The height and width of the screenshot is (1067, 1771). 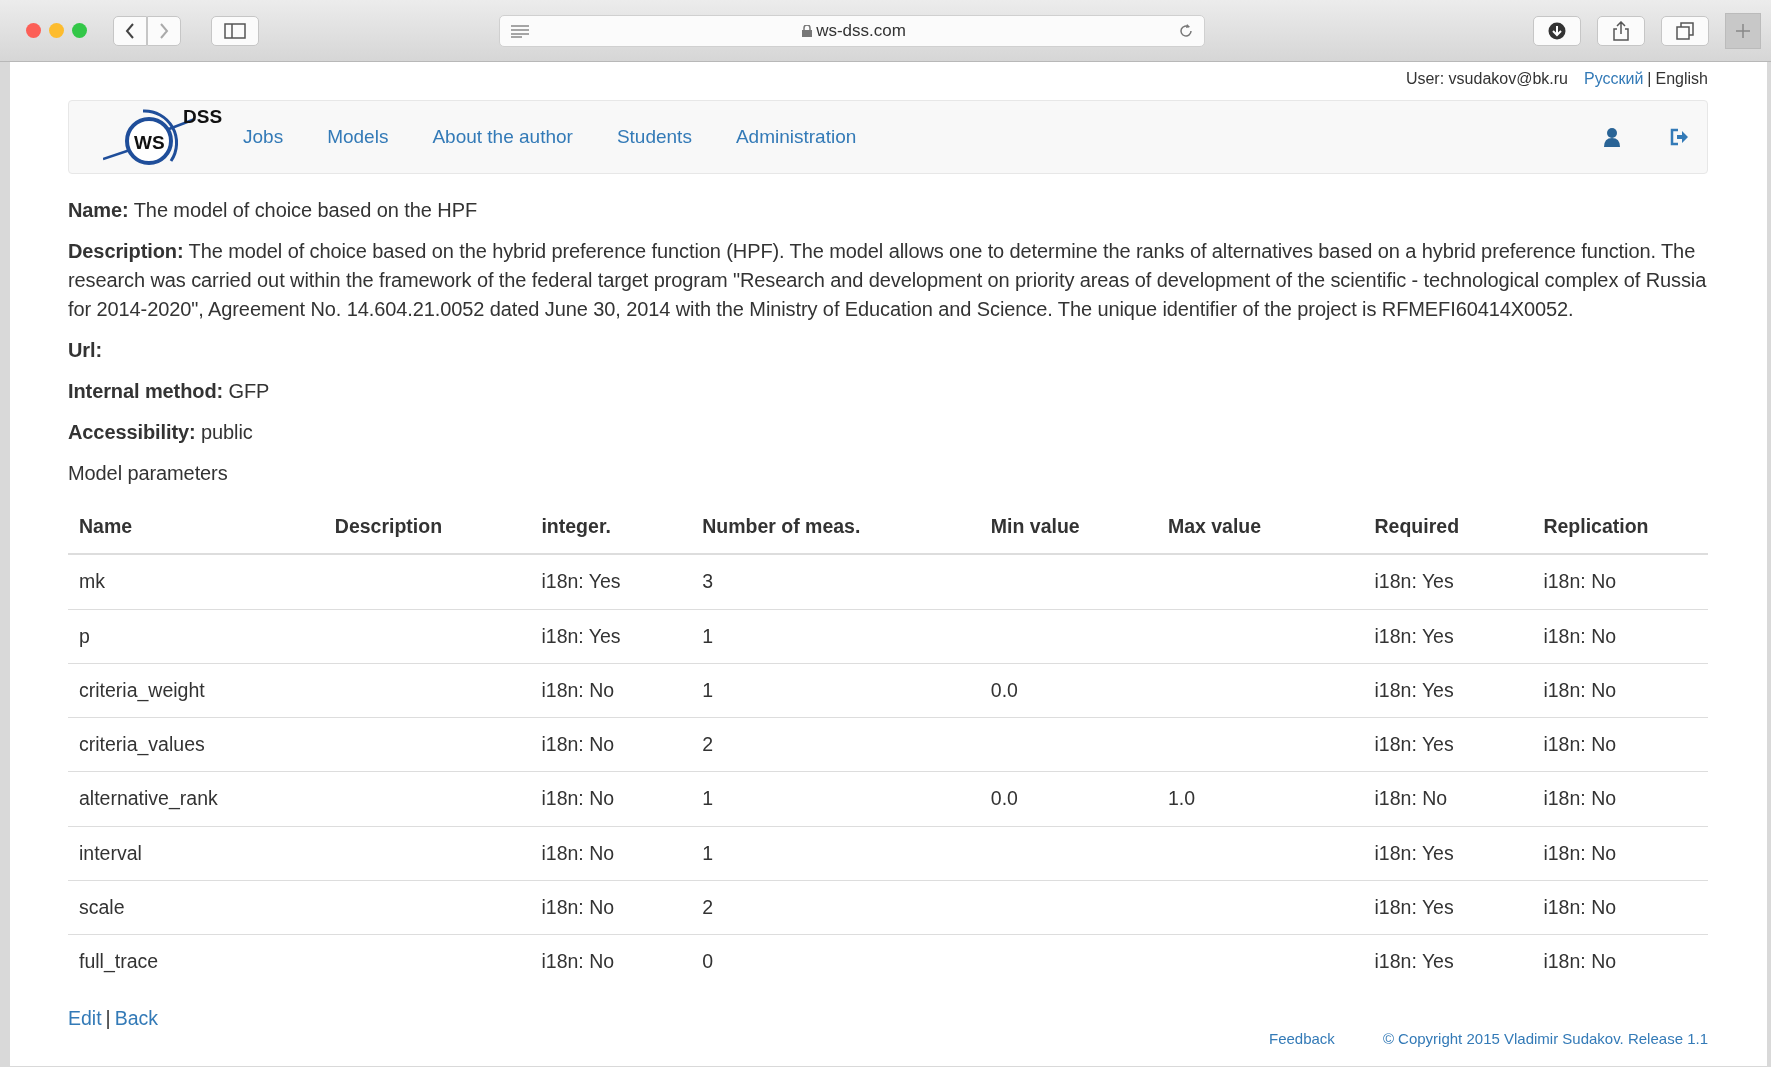 What do you see at coordinates (654, 137) in the screenshot?
I see `nav-link: Students` at bounding box center [654, 137].